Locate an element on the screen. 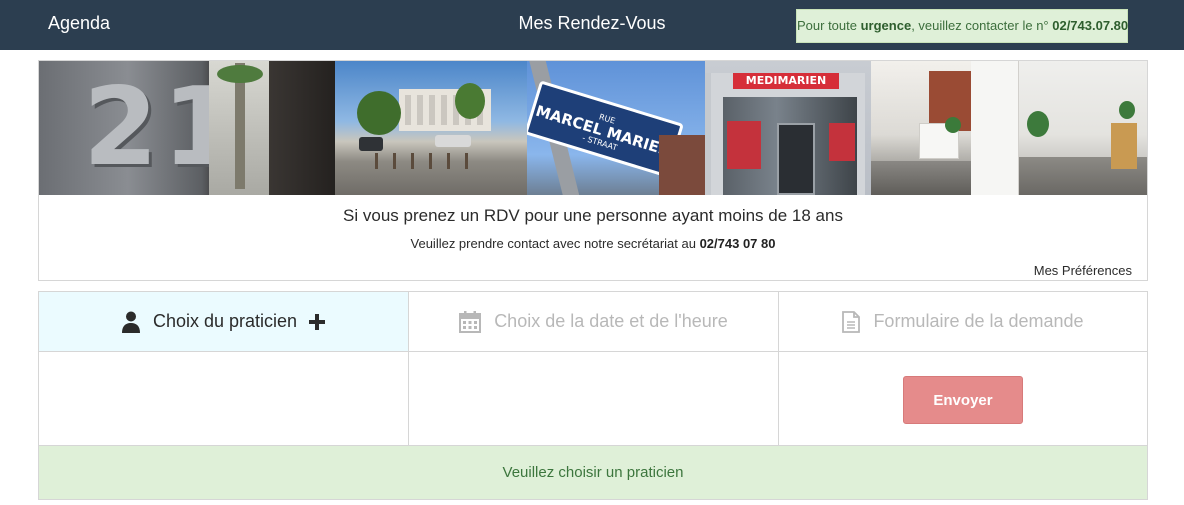  step-2-label: Choix de la date et de l'heure is located at coordinates (611, 321).